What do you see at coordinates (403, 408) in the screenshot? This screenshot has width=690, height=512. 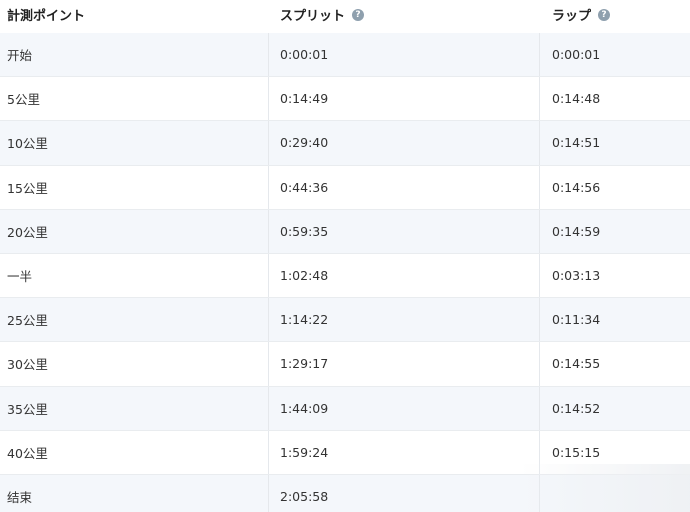 I see `split-cell: 1:44:09` at bounding box center [403, 408].